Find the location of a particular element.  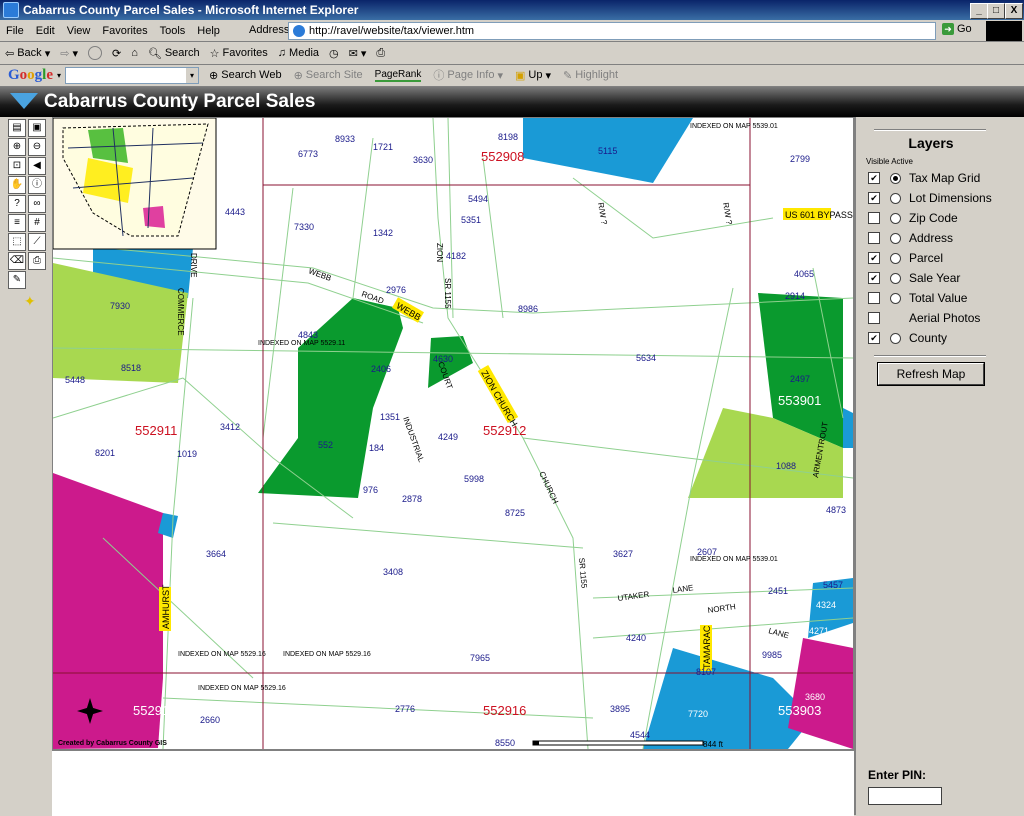

search-web-button: ⊕ Search Web is located at coordinates (245, 75).